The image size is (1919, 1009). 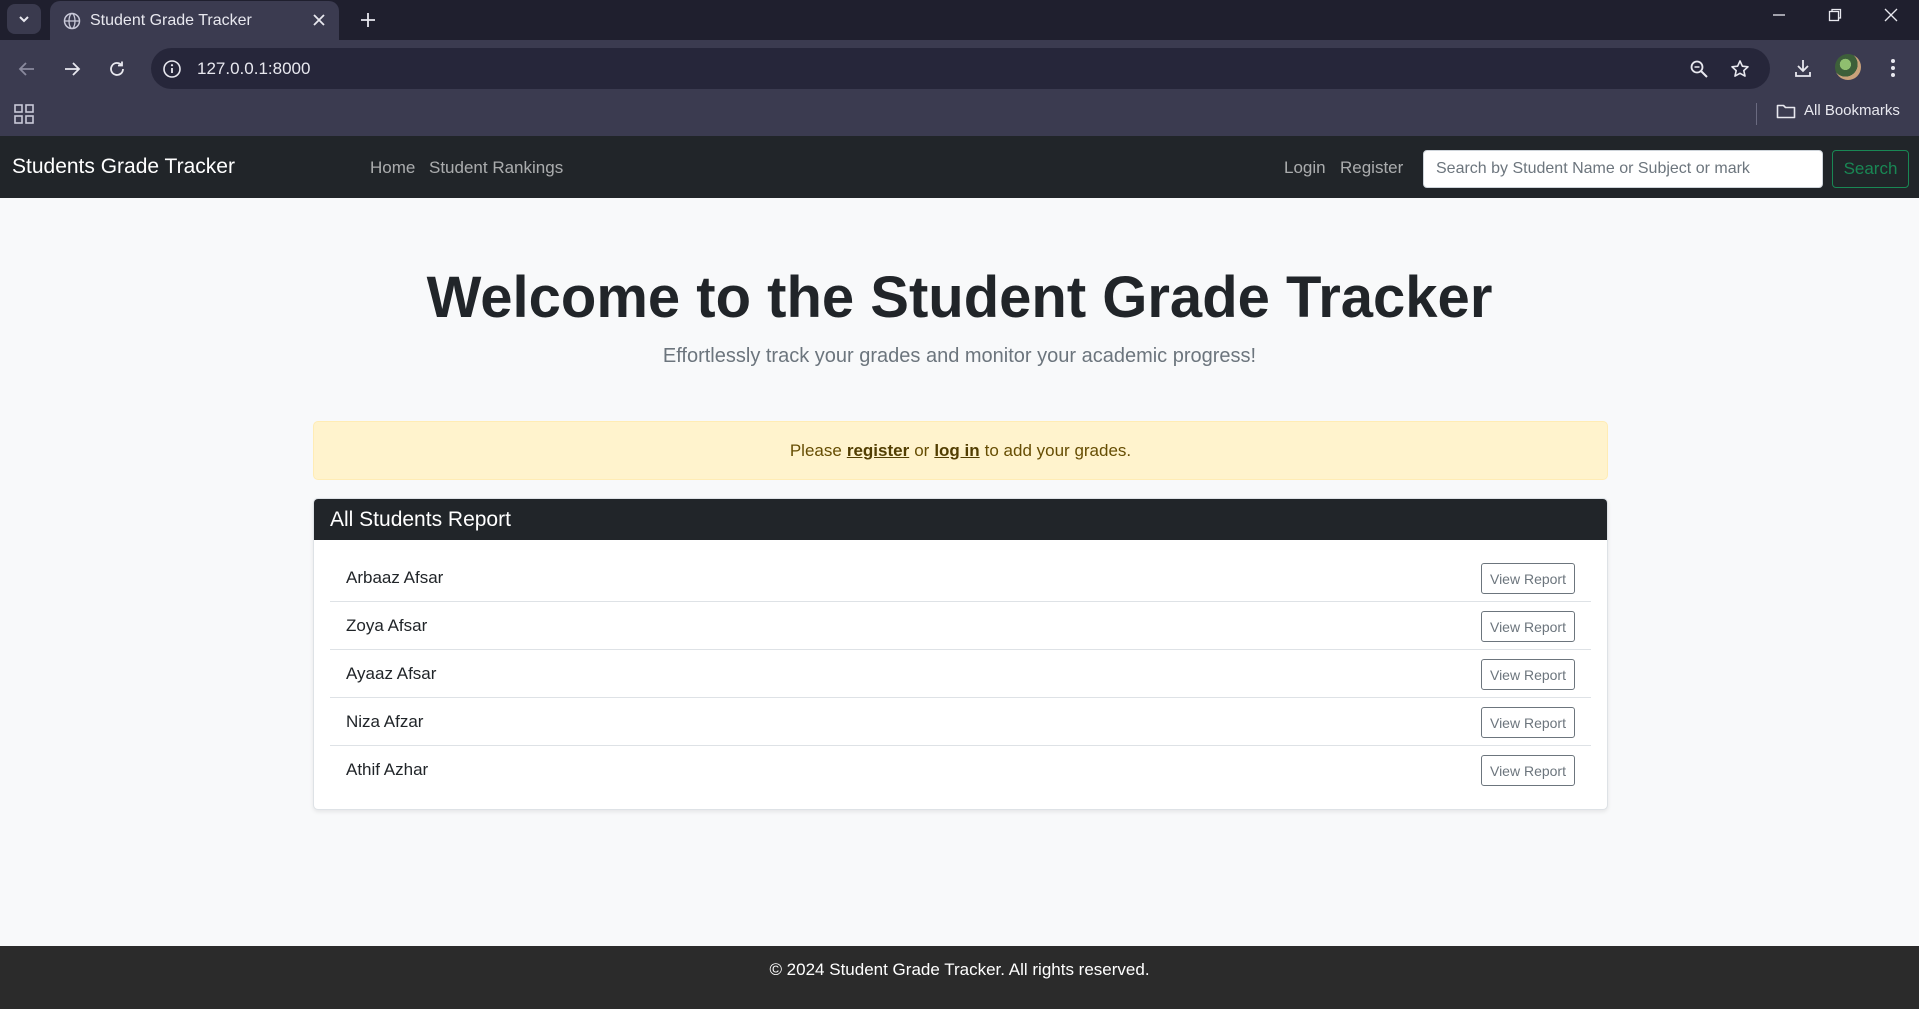 I want to click on student-name: Zoya Afsar, so click(x=387, y=625).